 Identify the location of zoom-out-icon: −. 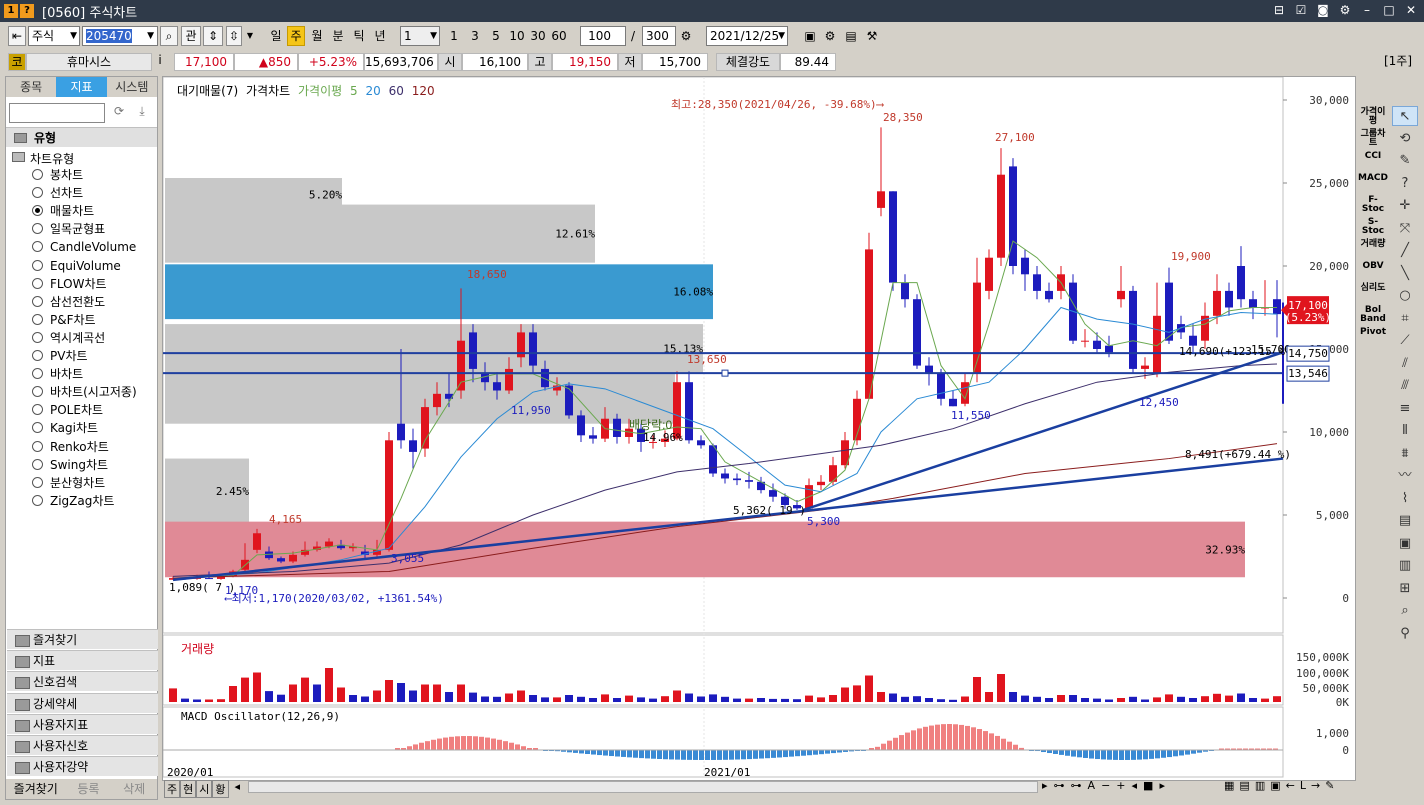
(1108, 785).